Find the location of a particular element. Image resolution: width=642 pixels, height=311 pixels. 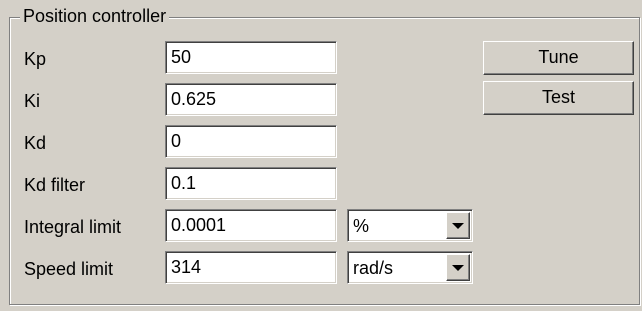

tune-button: Tune is located at coordinates (558, 58).